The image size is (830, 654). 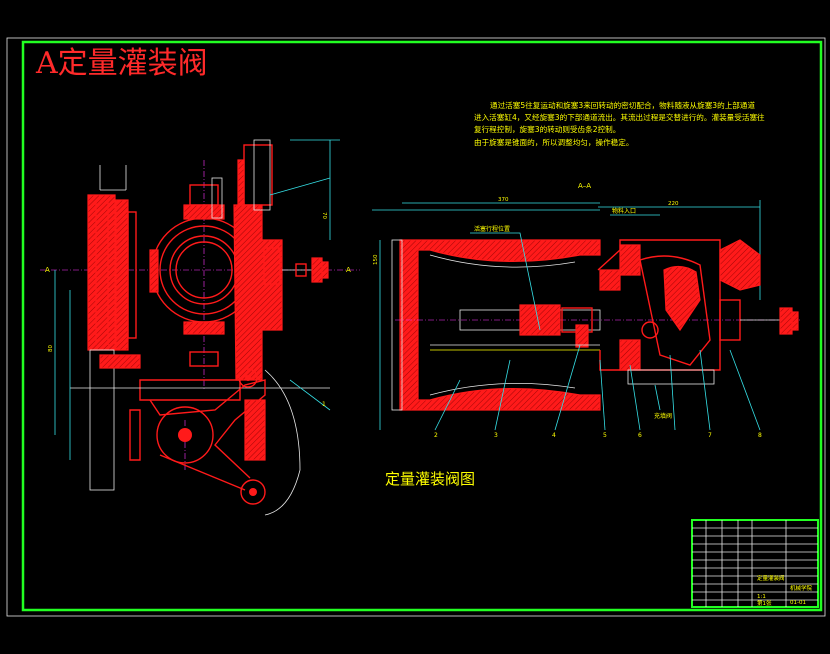 I want to click on right-part-7: 7, so click(x=710, y=435).